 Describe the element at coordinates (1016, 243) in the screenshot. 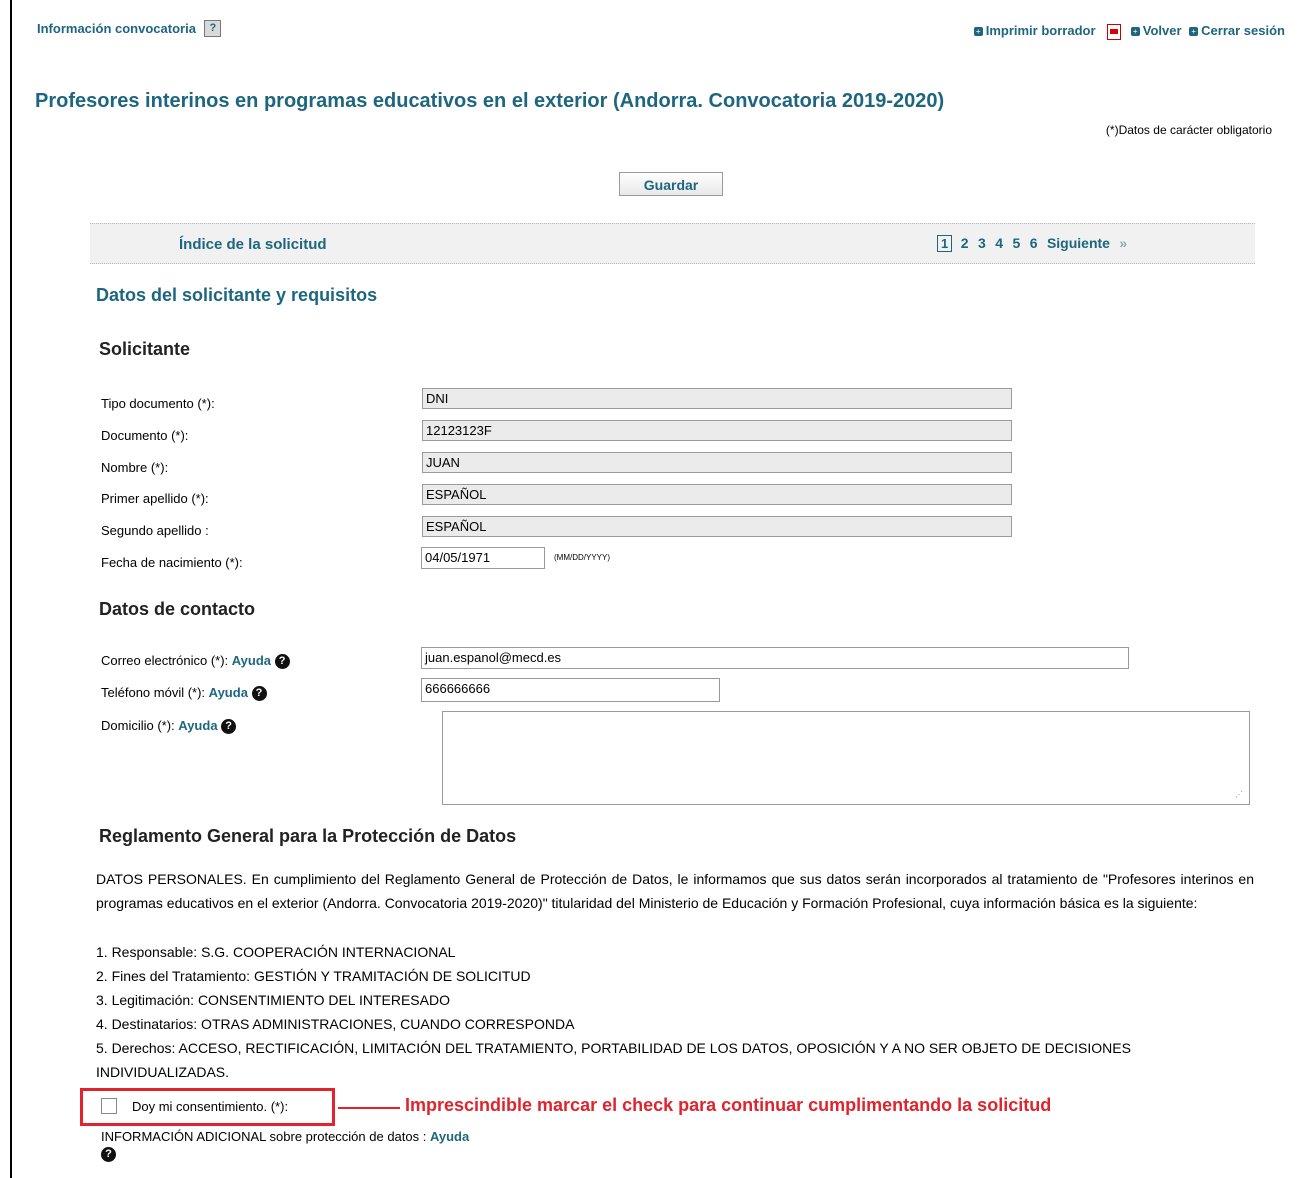

I see `page-link-5: 5` at that location.